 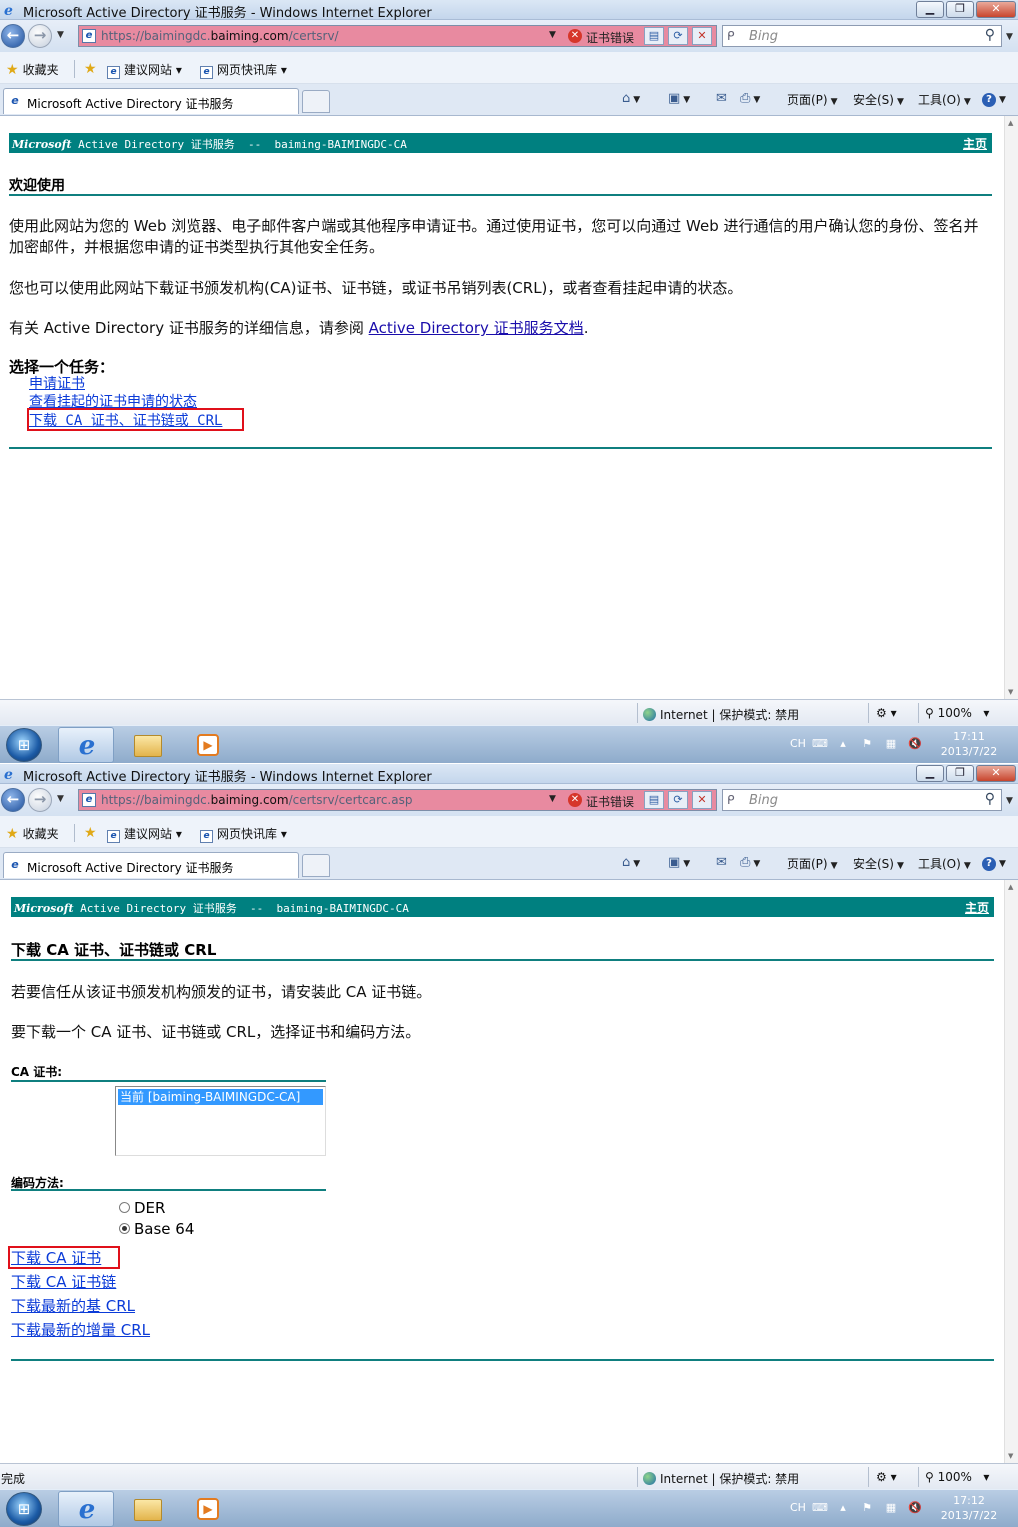 What do you see at coordinates (220, 1097) in the screenshot?
I see `ca-cert-option-selected: 当前 [baiming-BAIMINGDC-CA]` at bounding box center [220, 1097].